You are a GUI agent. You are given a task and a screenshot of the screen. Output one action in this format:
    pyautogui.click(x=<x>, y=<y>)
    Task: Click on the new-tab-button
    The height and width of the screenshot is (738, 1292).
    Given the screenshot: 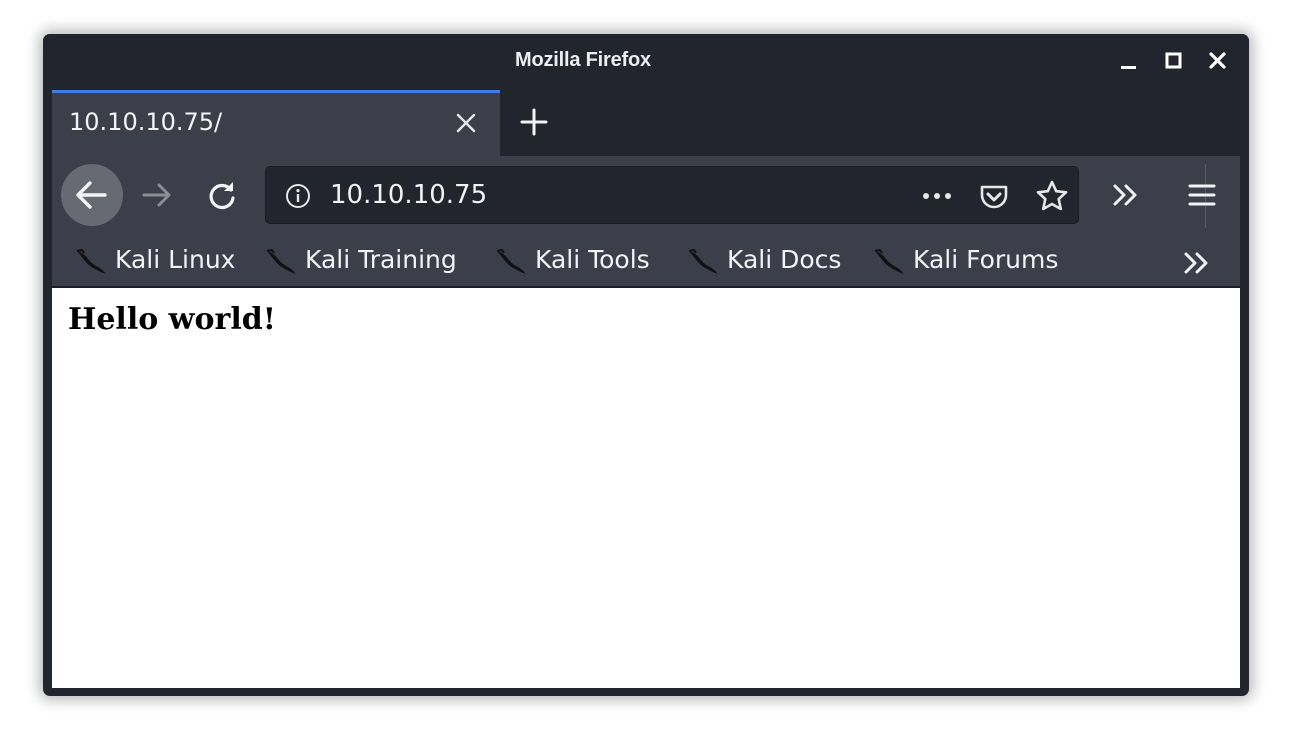 What is the action you would take?
    pyautogui.click(x=534, y=122)
    